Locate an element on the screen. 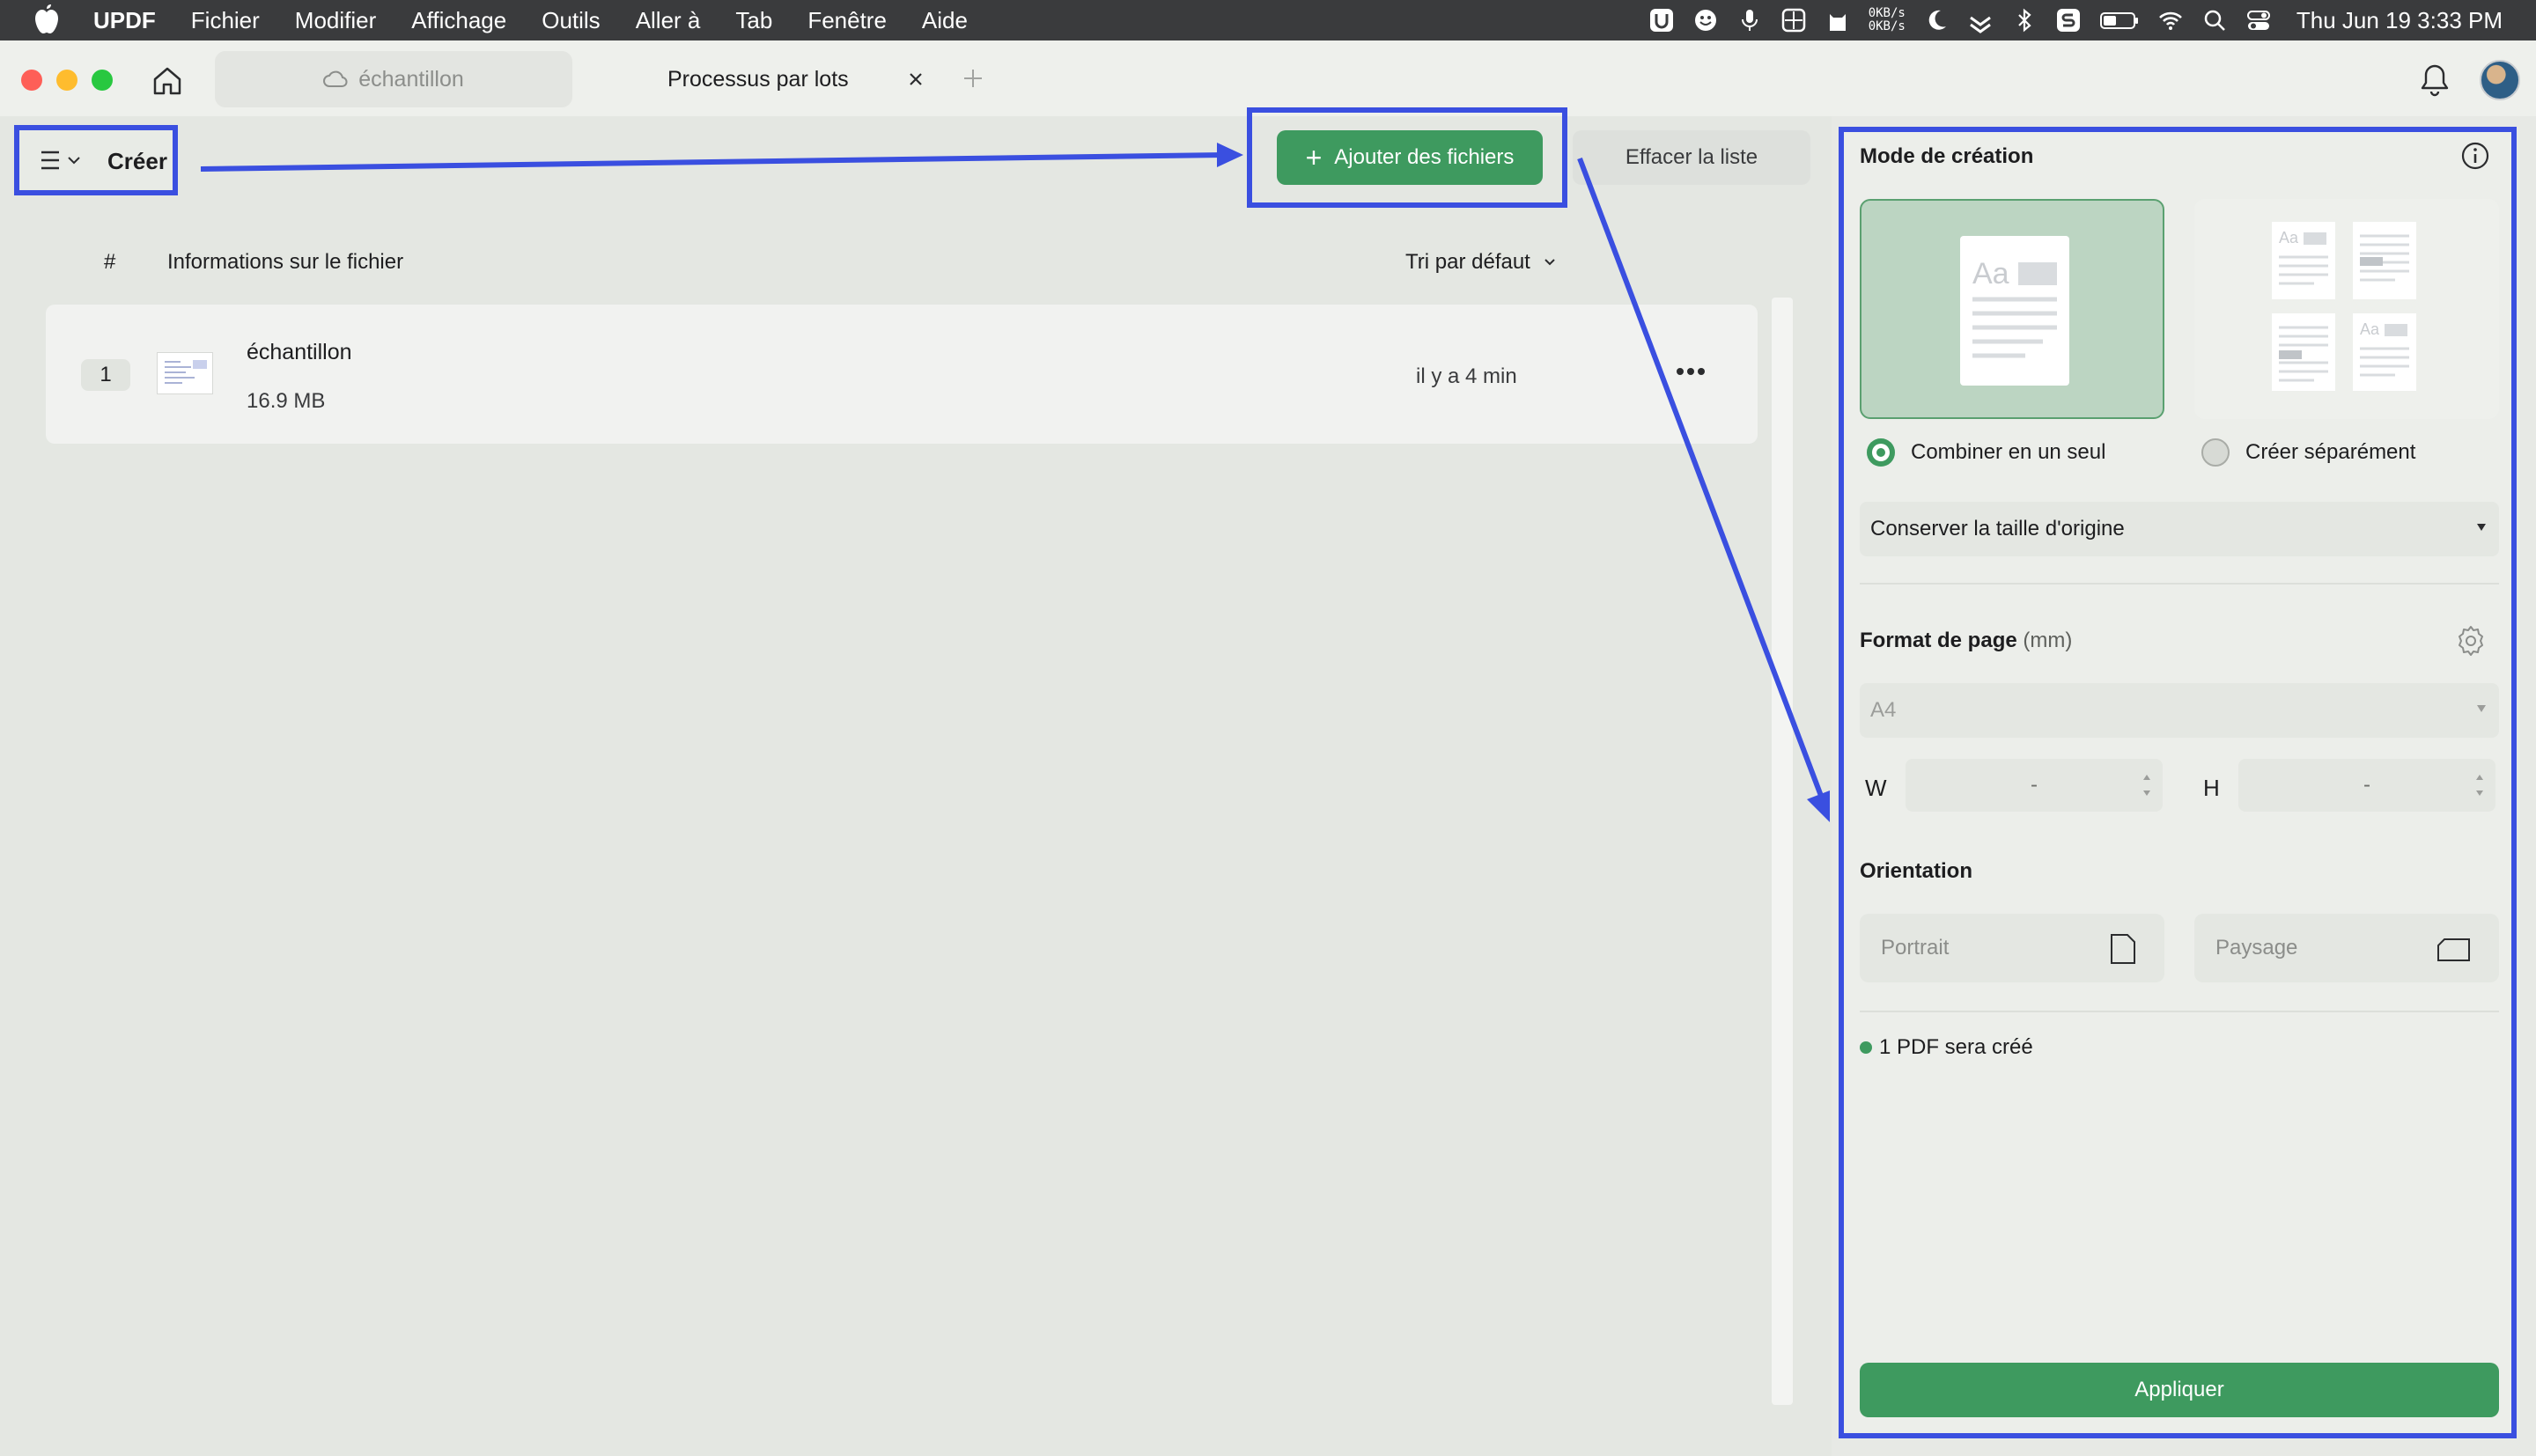  moon-icon is located at coordinates (1936, 20).